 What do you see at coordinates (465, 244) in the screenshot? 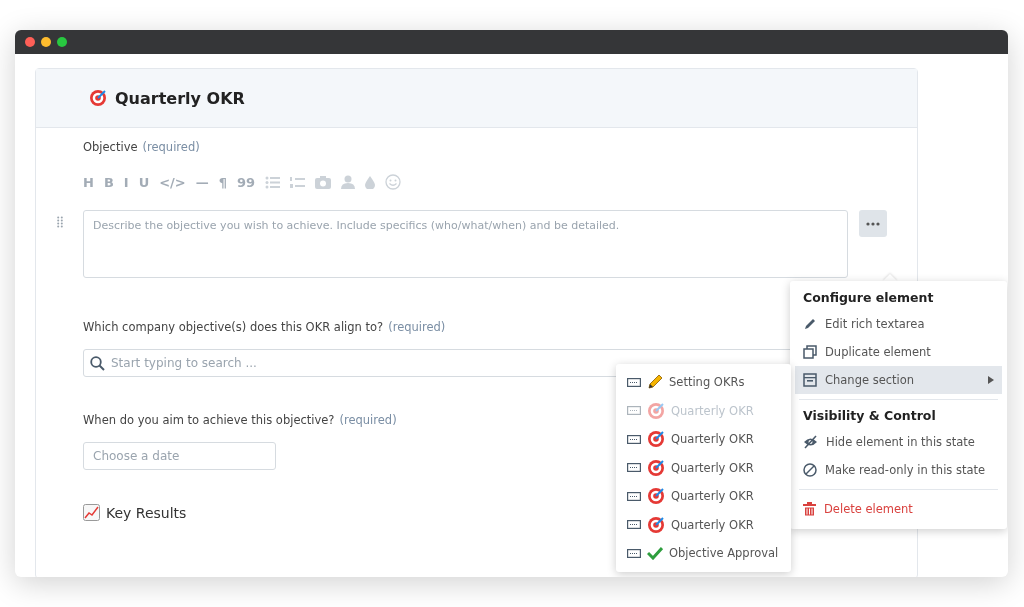
I see `objective-textarea: Describe the objective you wish to achieve. Include specifics (who/what/when) and be detailed.` at bounding box center [465, 244].